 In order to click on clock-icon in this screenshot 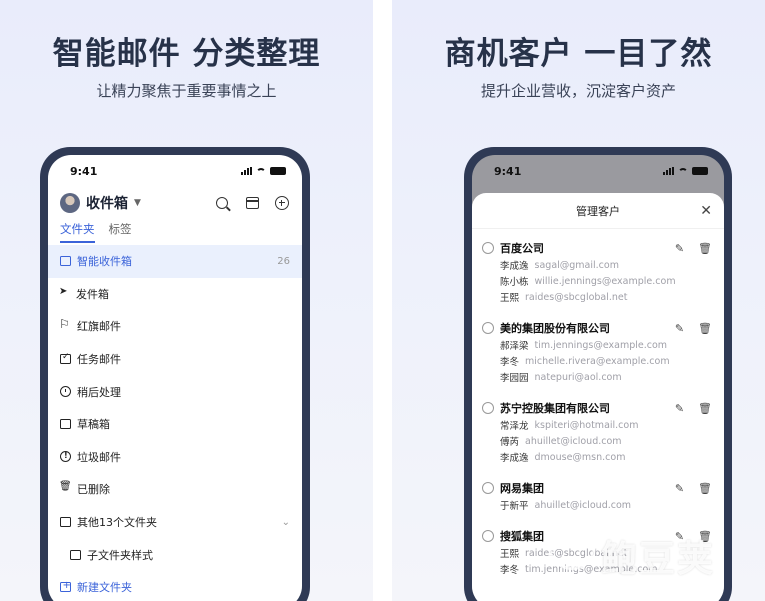, I will do `click(65, 392)`.